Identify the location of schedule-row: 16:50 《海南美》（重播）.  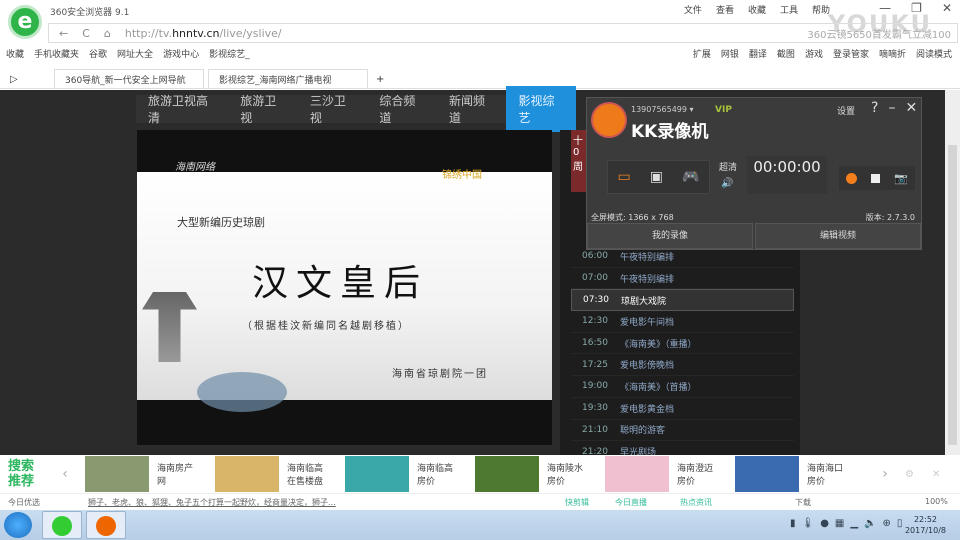
(682, 344).